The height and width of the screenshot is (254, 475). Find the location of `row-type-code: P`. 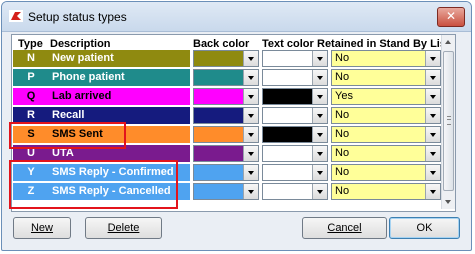

row-type-code: P is located at coordinates (31, 77).